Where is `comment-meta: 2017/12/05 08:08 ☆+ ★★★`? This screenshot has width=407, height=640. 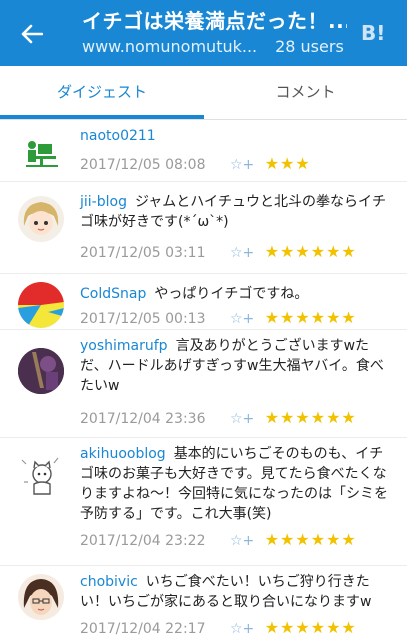
comment-meta: 2017/12/05 08:08 ☆+ ★★★ is located at coordinates (195, 164).